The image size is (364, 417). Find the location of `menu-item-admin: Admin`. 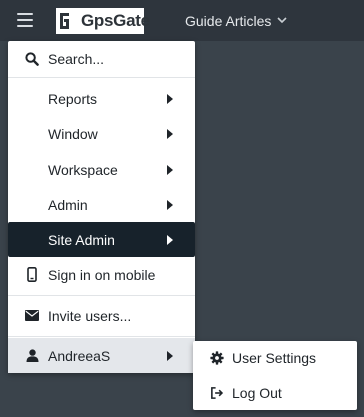

menu-item-admin: Admin is located at coordinates (101, 204).